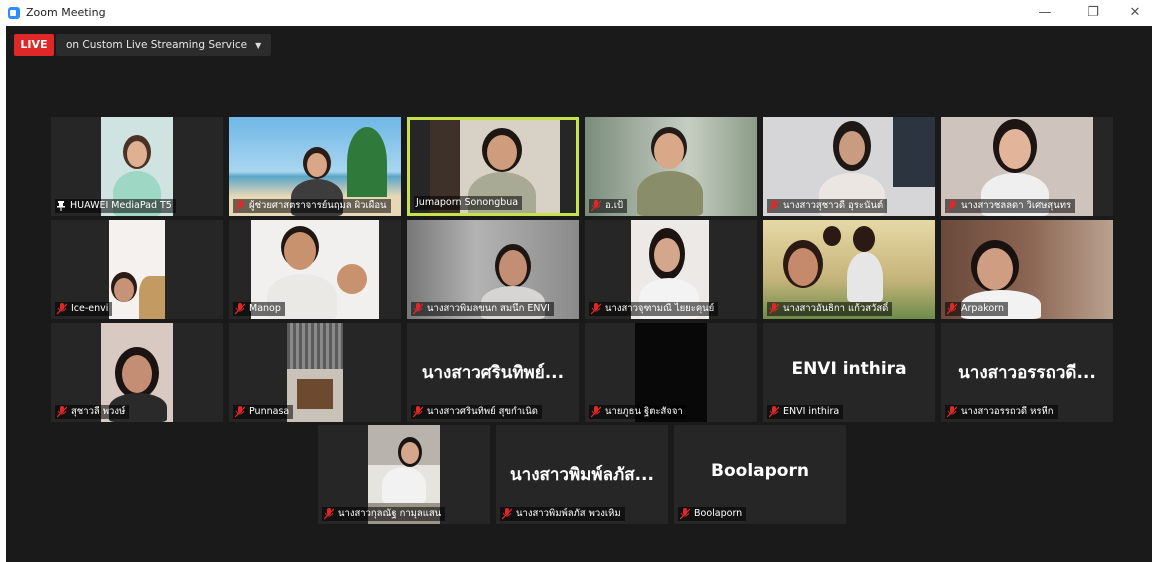 The image size is (1152, 562). I want to click on window-title: Zoom Meeting, so click(66, 12).